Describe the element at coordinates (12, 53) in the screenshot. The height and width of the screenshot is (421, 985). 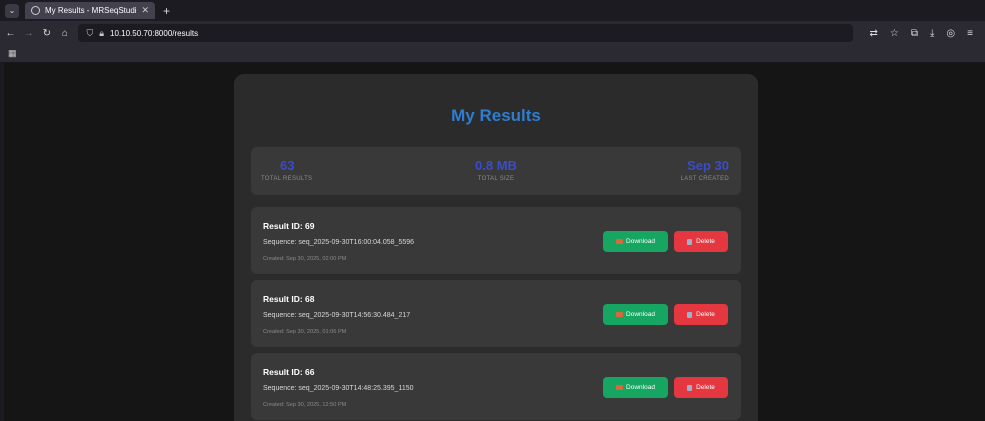
I see `apps-icon: ▦` at that location.